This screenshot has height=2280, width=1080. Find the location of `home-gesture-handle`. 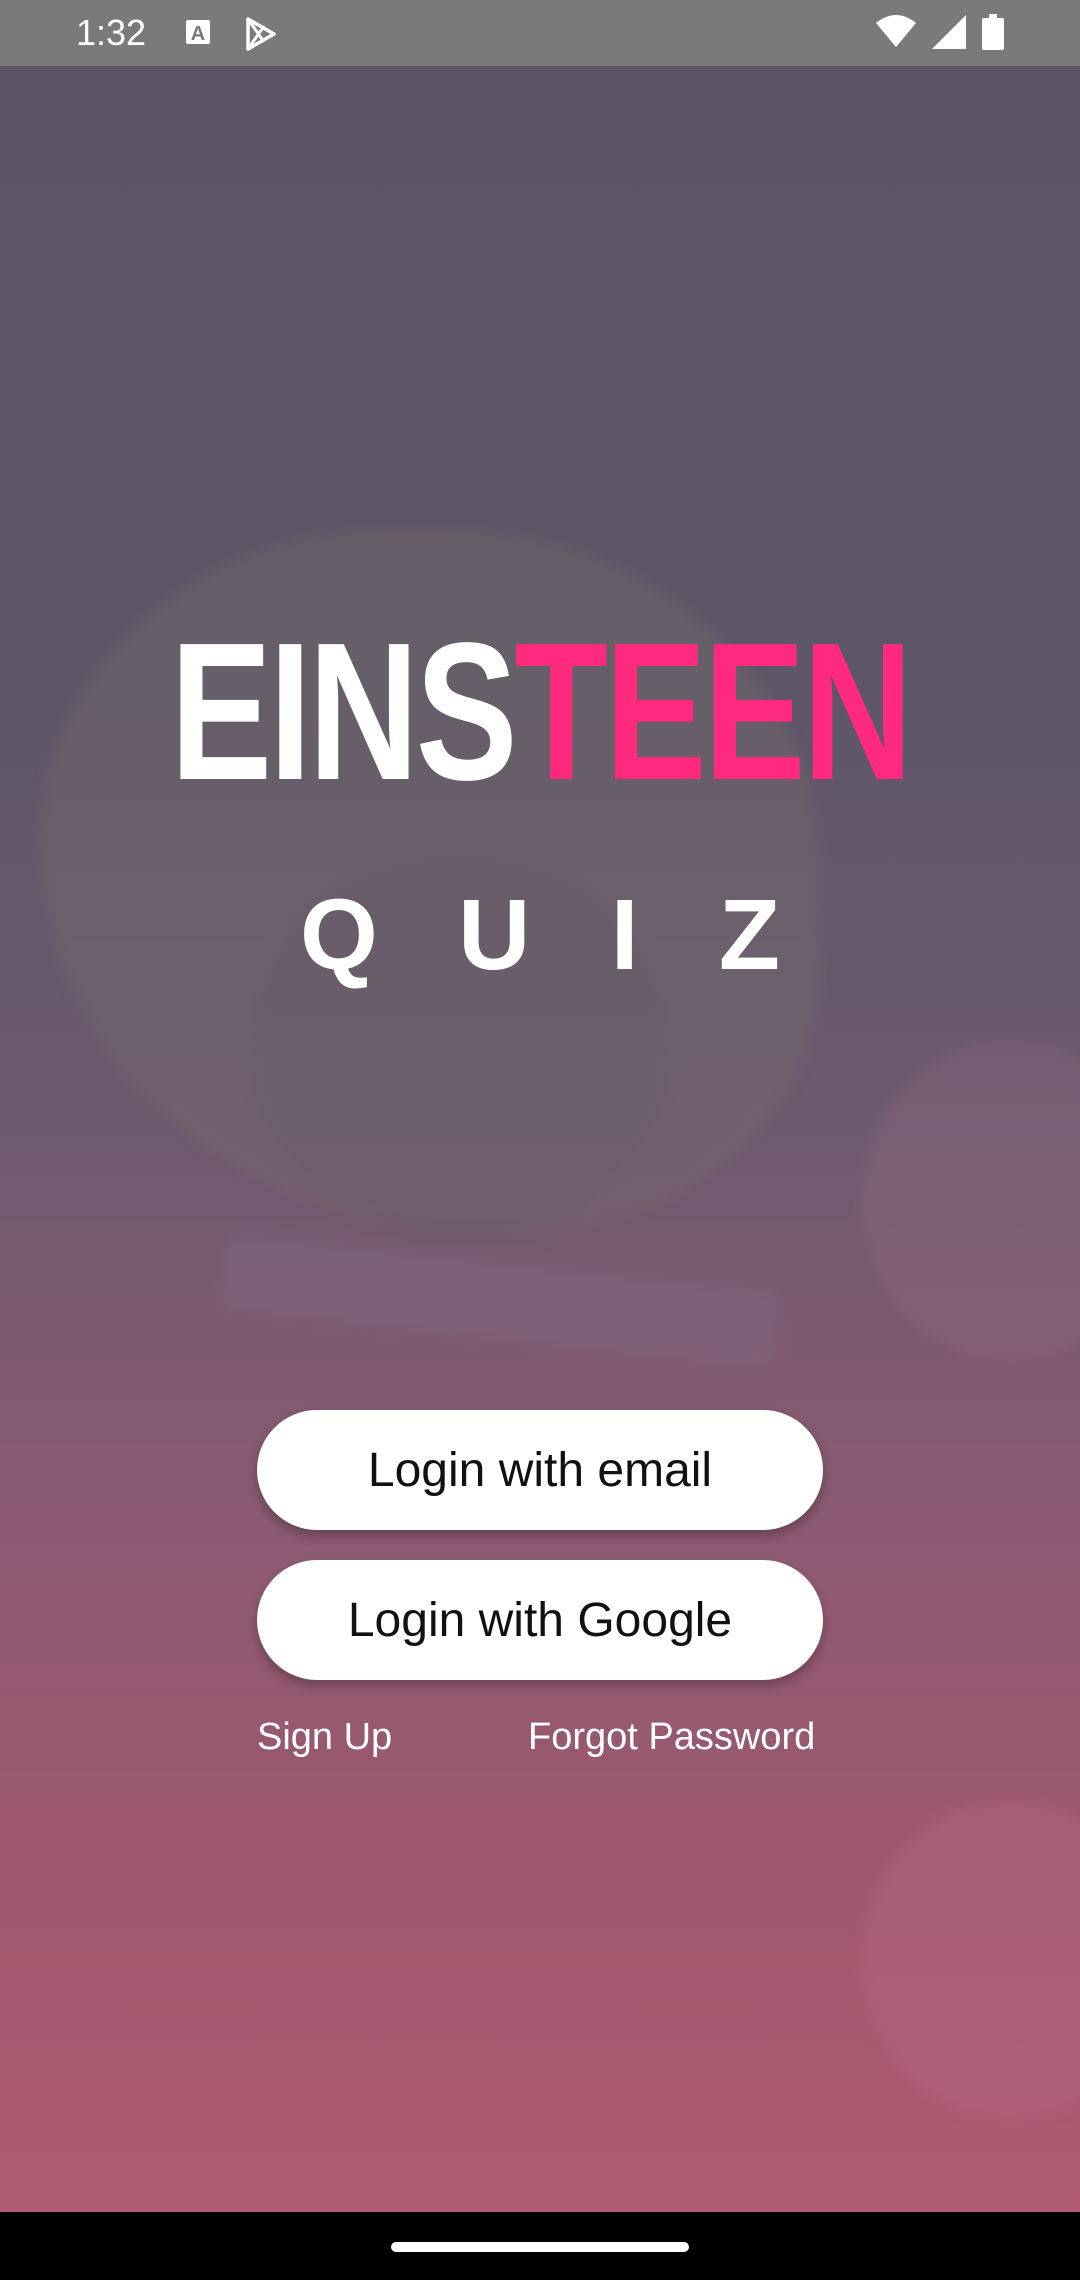

home-gesture-handle is located at coordinates (540, 2247).